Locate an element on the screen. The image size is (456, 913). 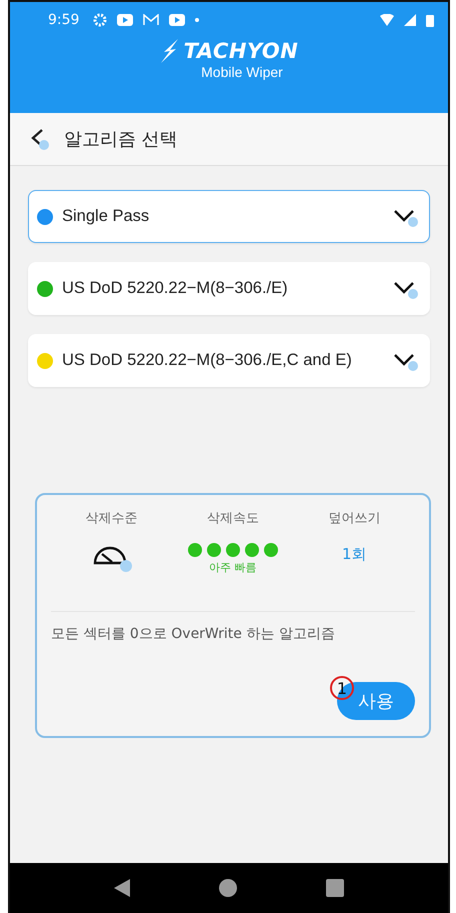
algorithm-name: US DoD 5220.22−M(8−306./E) is located at coordinates (175, 288).